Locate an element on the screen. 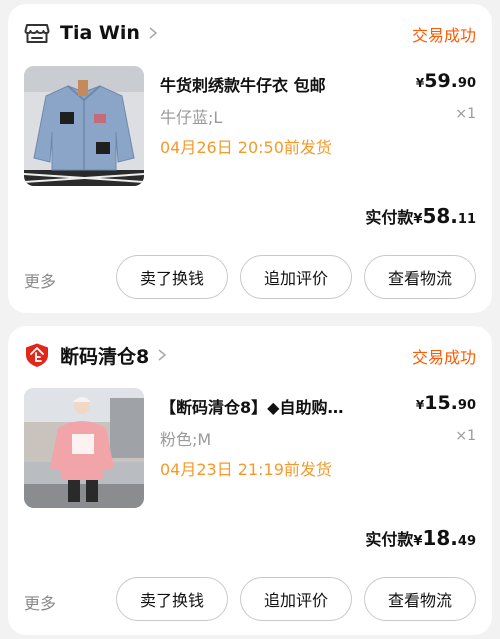 The width and height of the screenshot is (500, 639). paid-decimal: 11 is located at coordinates (466, 219).